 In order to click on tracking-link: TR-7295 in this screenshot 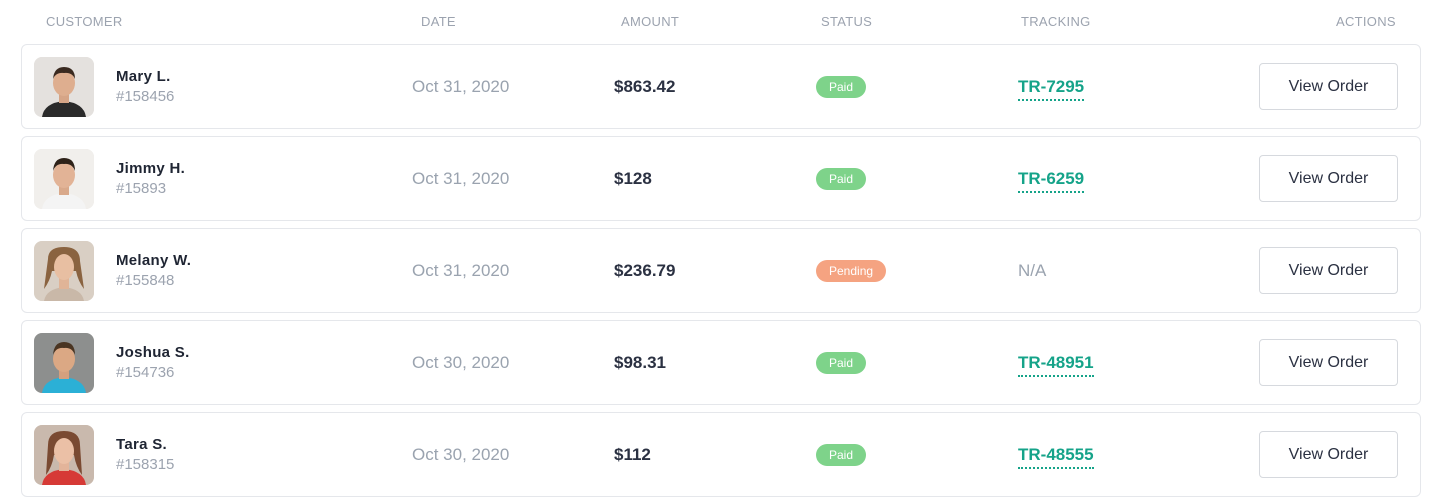, I will do `click(1051, 89)`.